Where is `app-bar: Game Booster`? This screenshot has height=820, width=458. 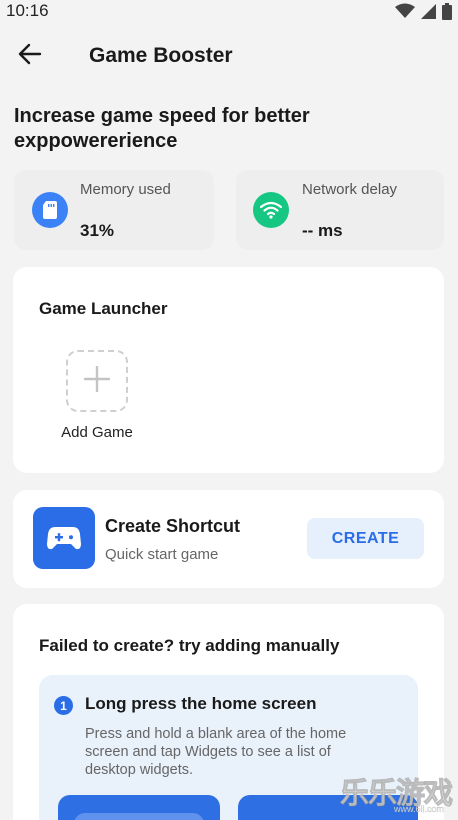 app-bar: Game Booster is located at coordinates (229, 56).